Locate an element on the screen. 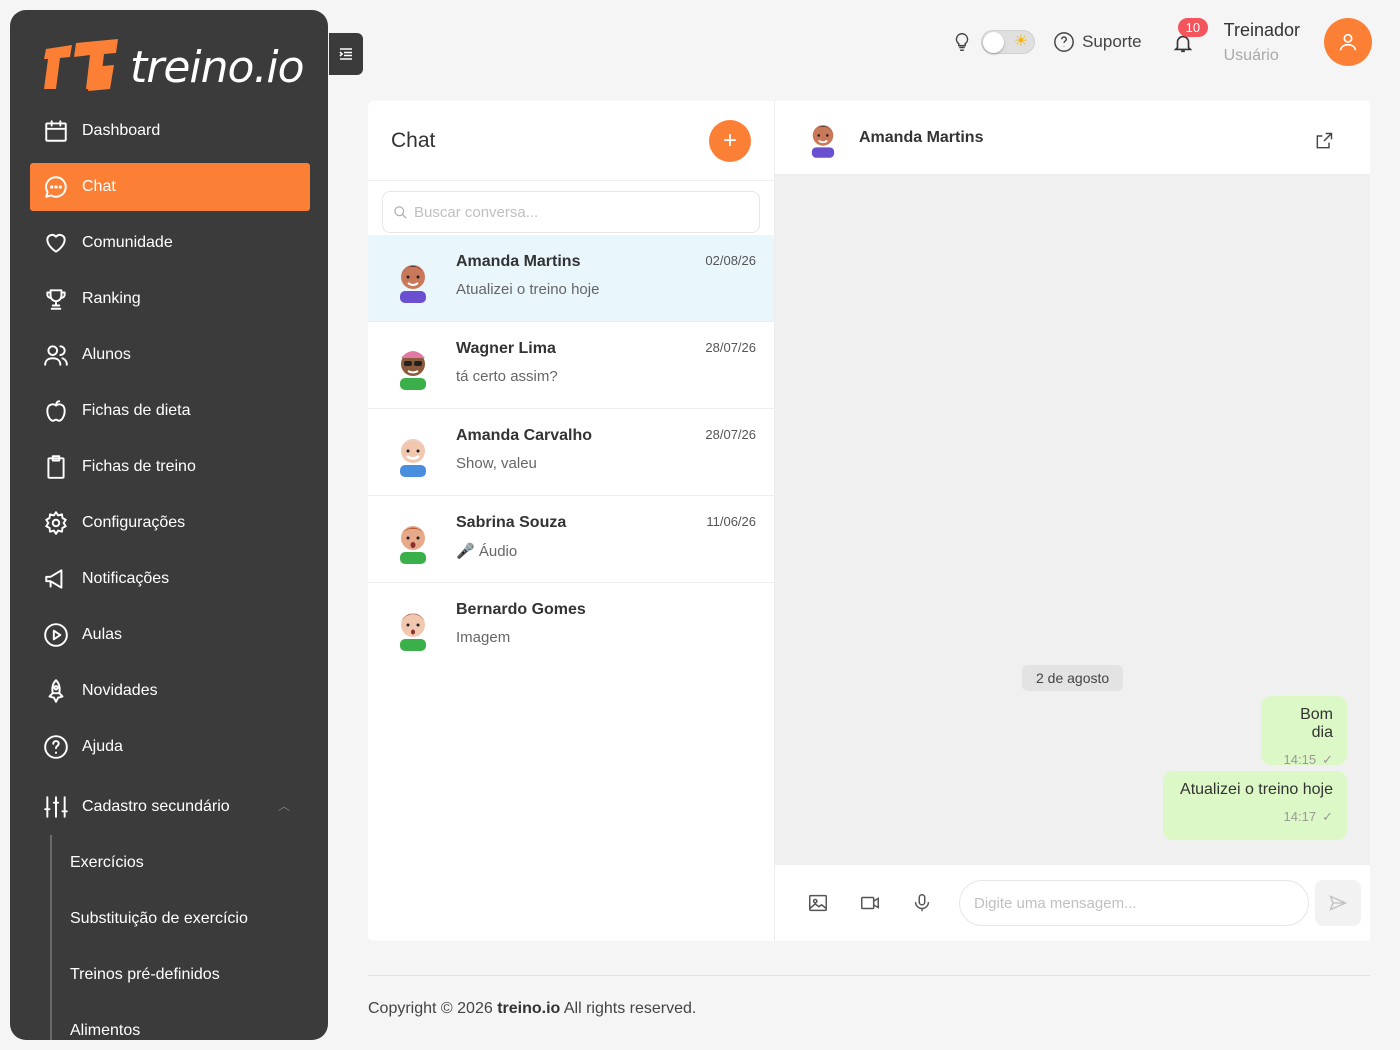 The width and height of the screenshot is (1400, 1050). submenu-item-exercicios: Exercícios is located at coordinates (181, 863).